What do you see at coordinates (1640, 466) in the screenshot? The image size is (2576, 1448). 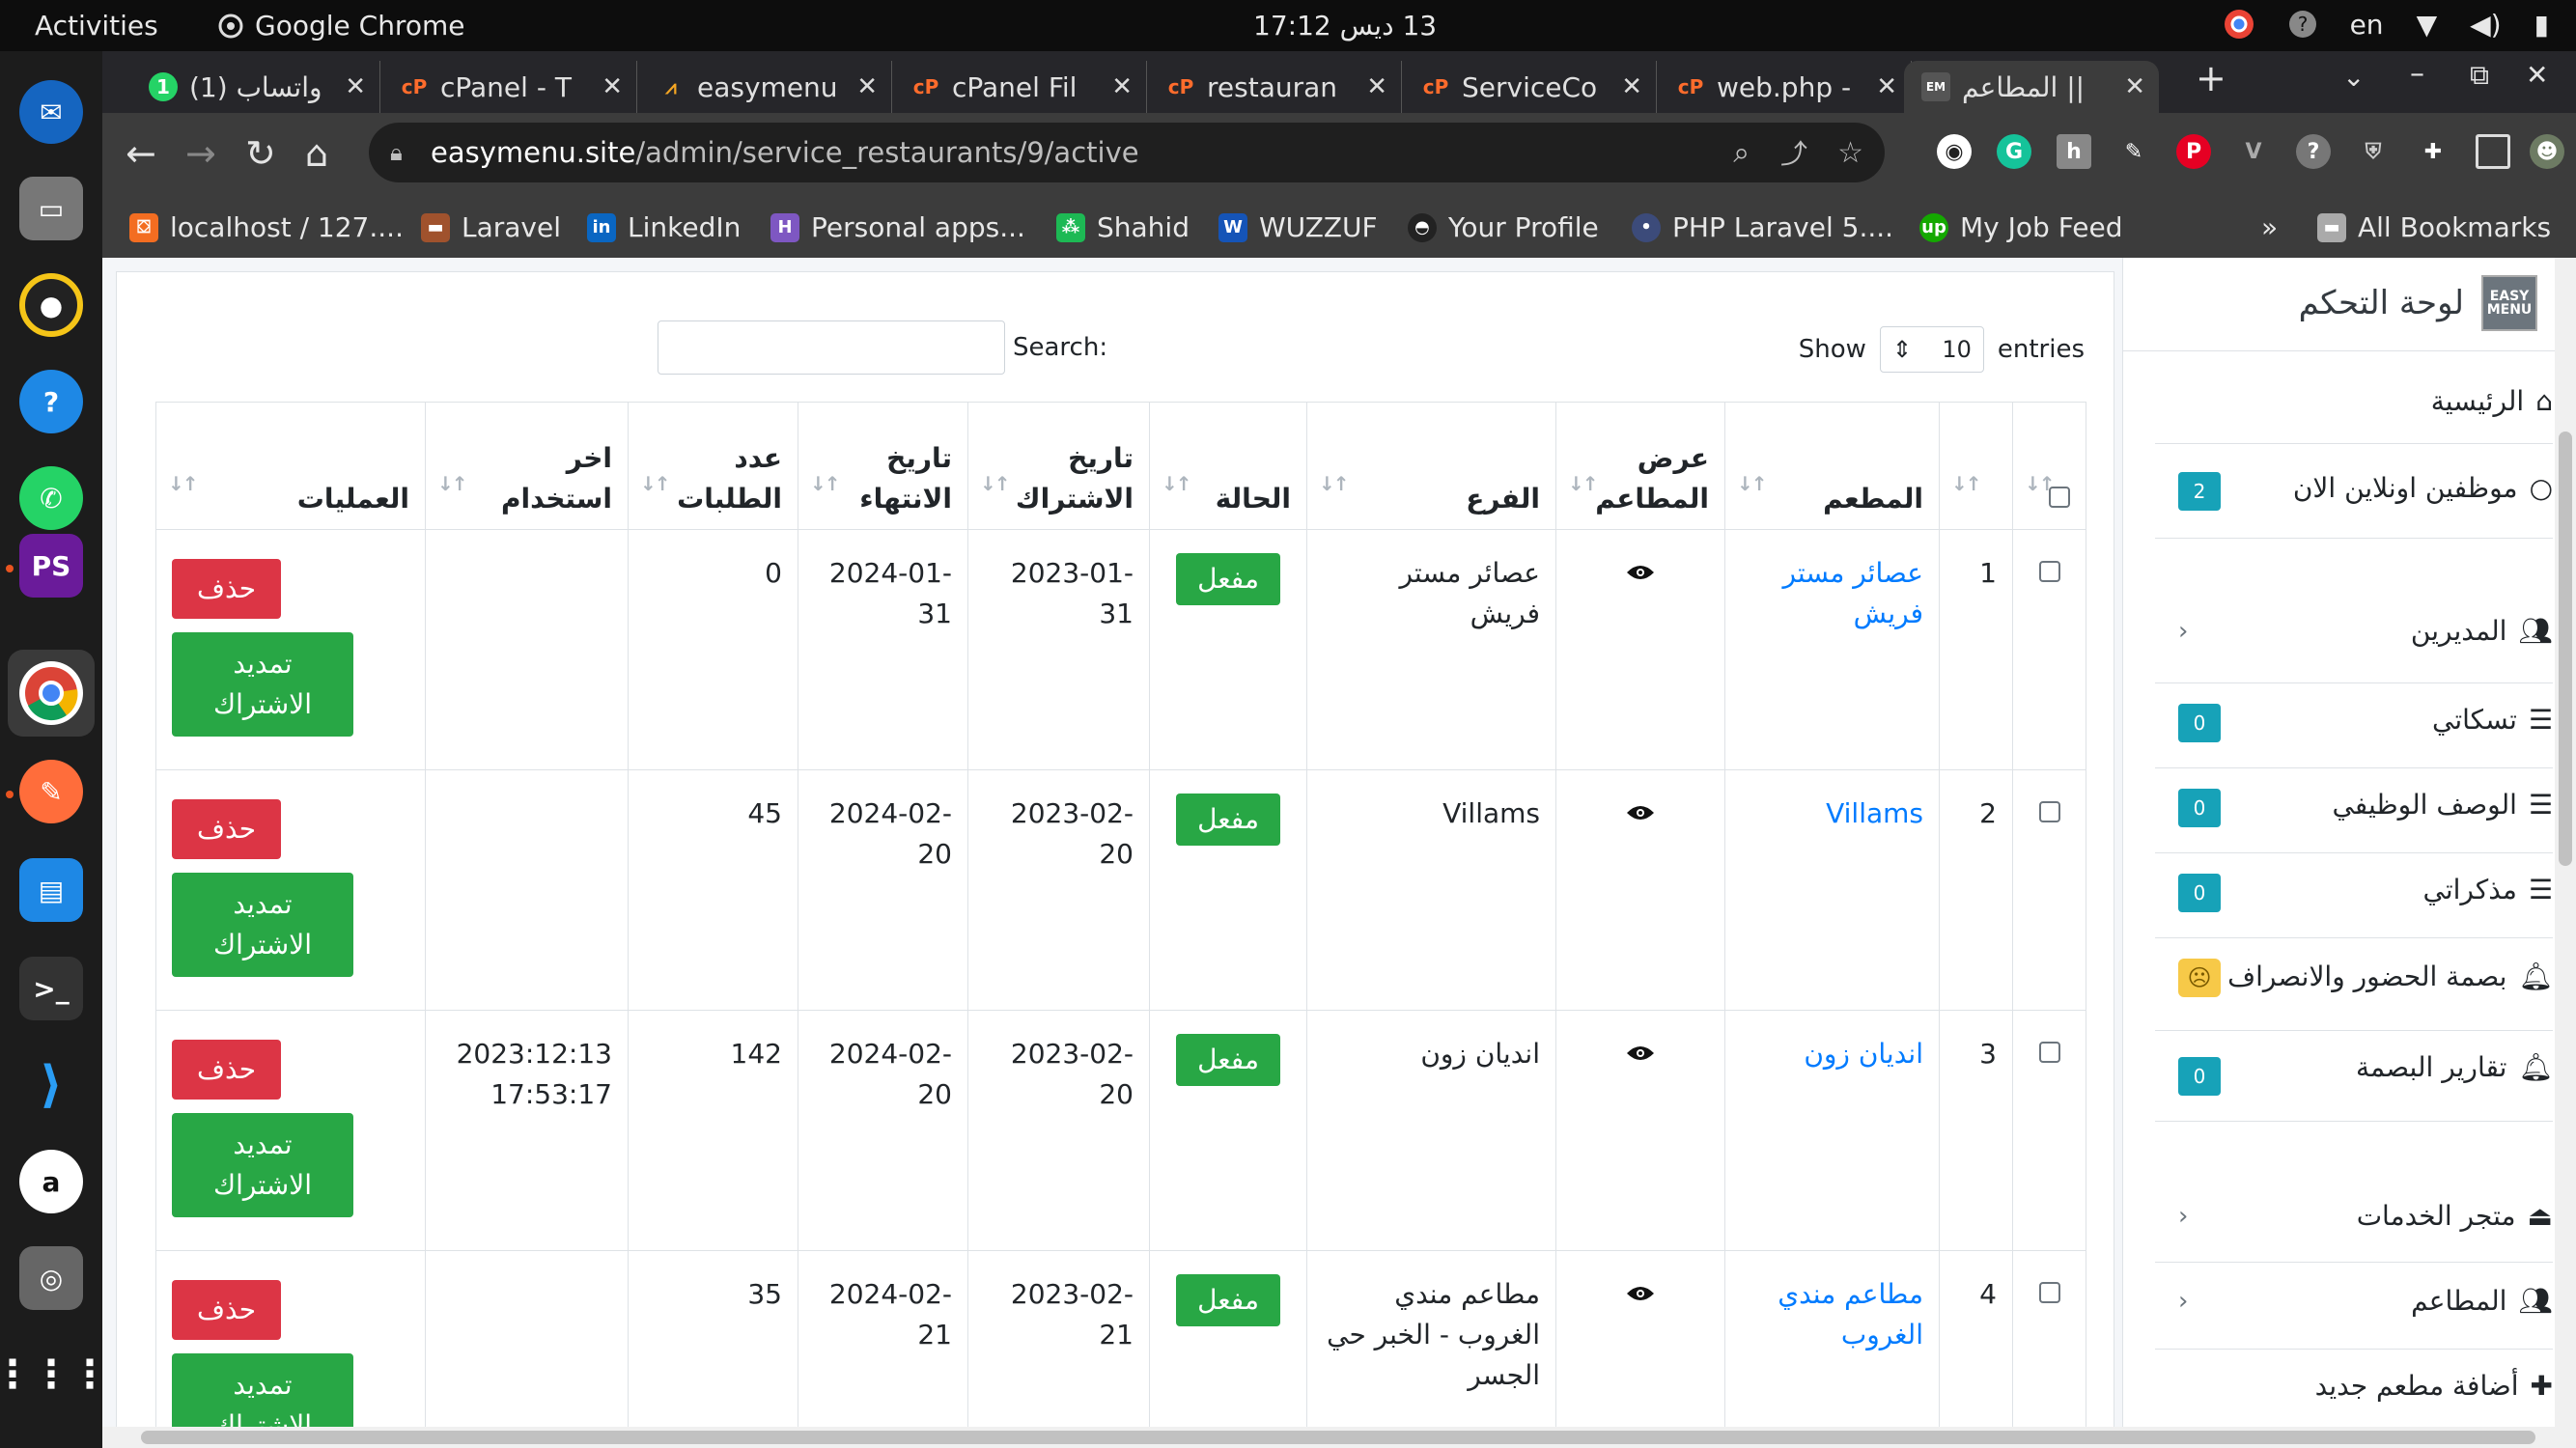 I see `view-restaurants-header: عرض المطاعم ↑↓` at bounding box center [1640, 466].